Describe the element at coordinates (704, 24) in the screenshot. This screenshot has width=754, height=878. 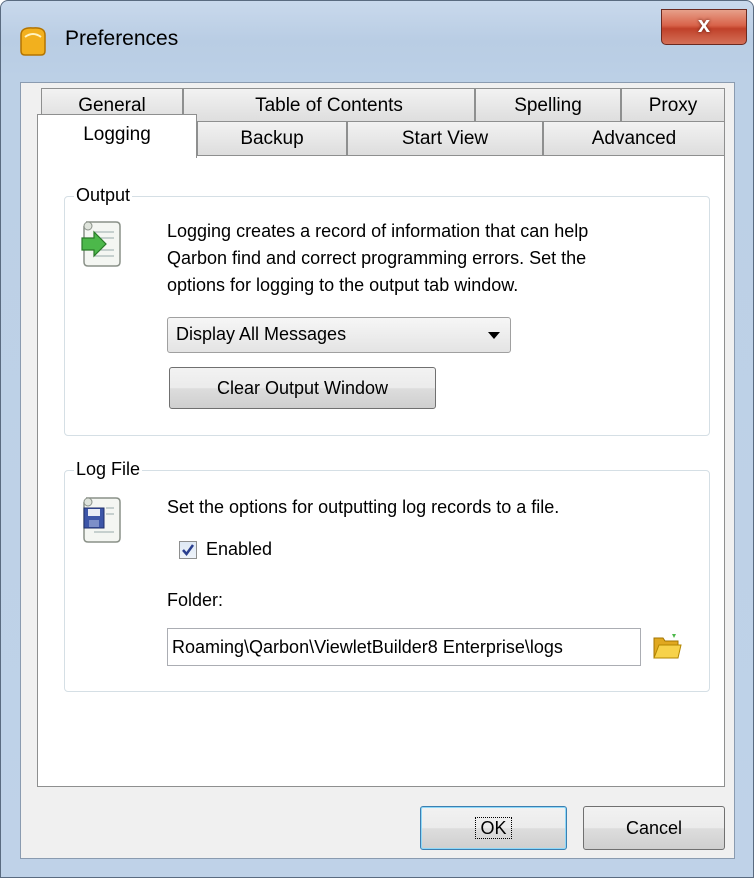
I see `close-icon: x` at that location.